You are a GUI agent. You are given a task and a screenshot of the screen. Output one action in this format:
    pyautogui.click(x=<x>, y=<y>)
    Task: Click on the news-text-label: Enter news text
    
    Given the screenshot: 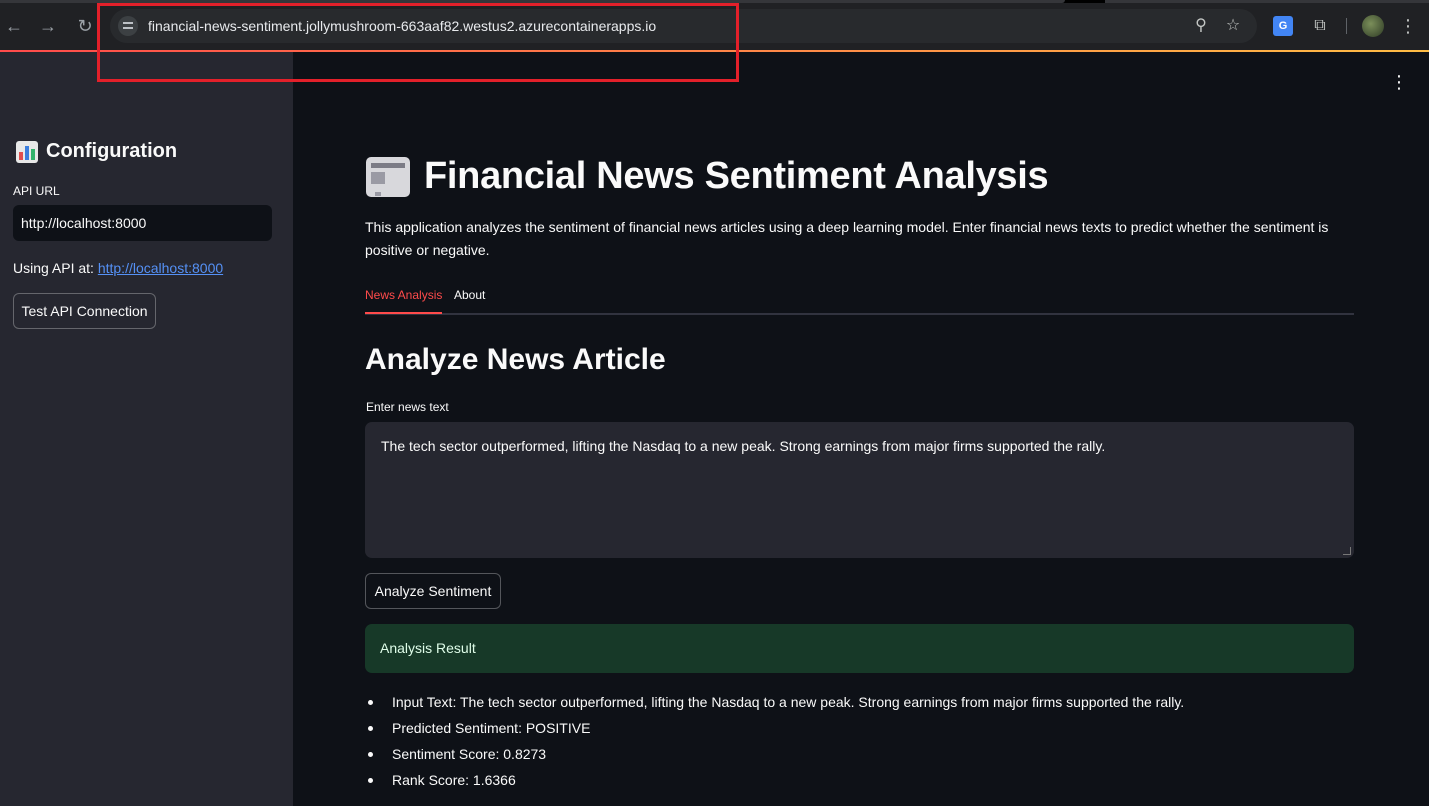 What is the action you would take?
    pyautogui.click(x=407, y=407)
    